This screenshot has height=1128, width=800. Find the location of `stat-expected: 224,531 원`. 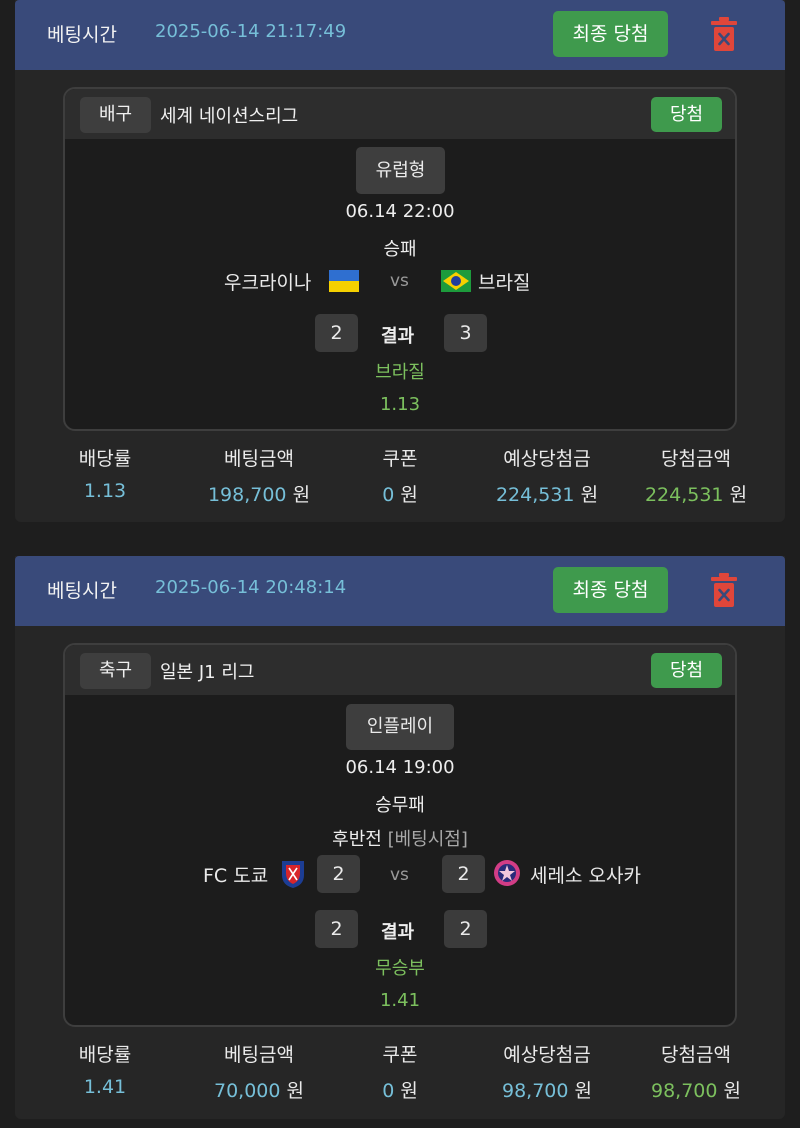

stat-expected: 224,531 원 is located at coordinates (547, 493).